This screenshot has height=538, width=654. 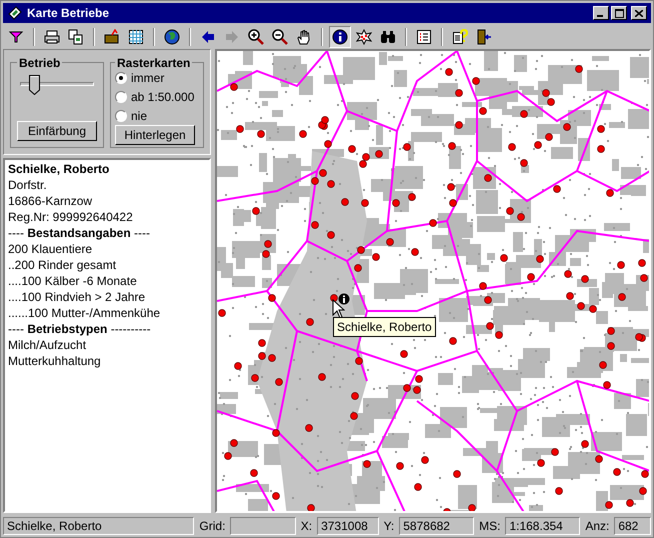 What do you see at coordinates (348, 526) in the screenshot?
I see `status-field: 3731008` at bounding box center [348, 526].